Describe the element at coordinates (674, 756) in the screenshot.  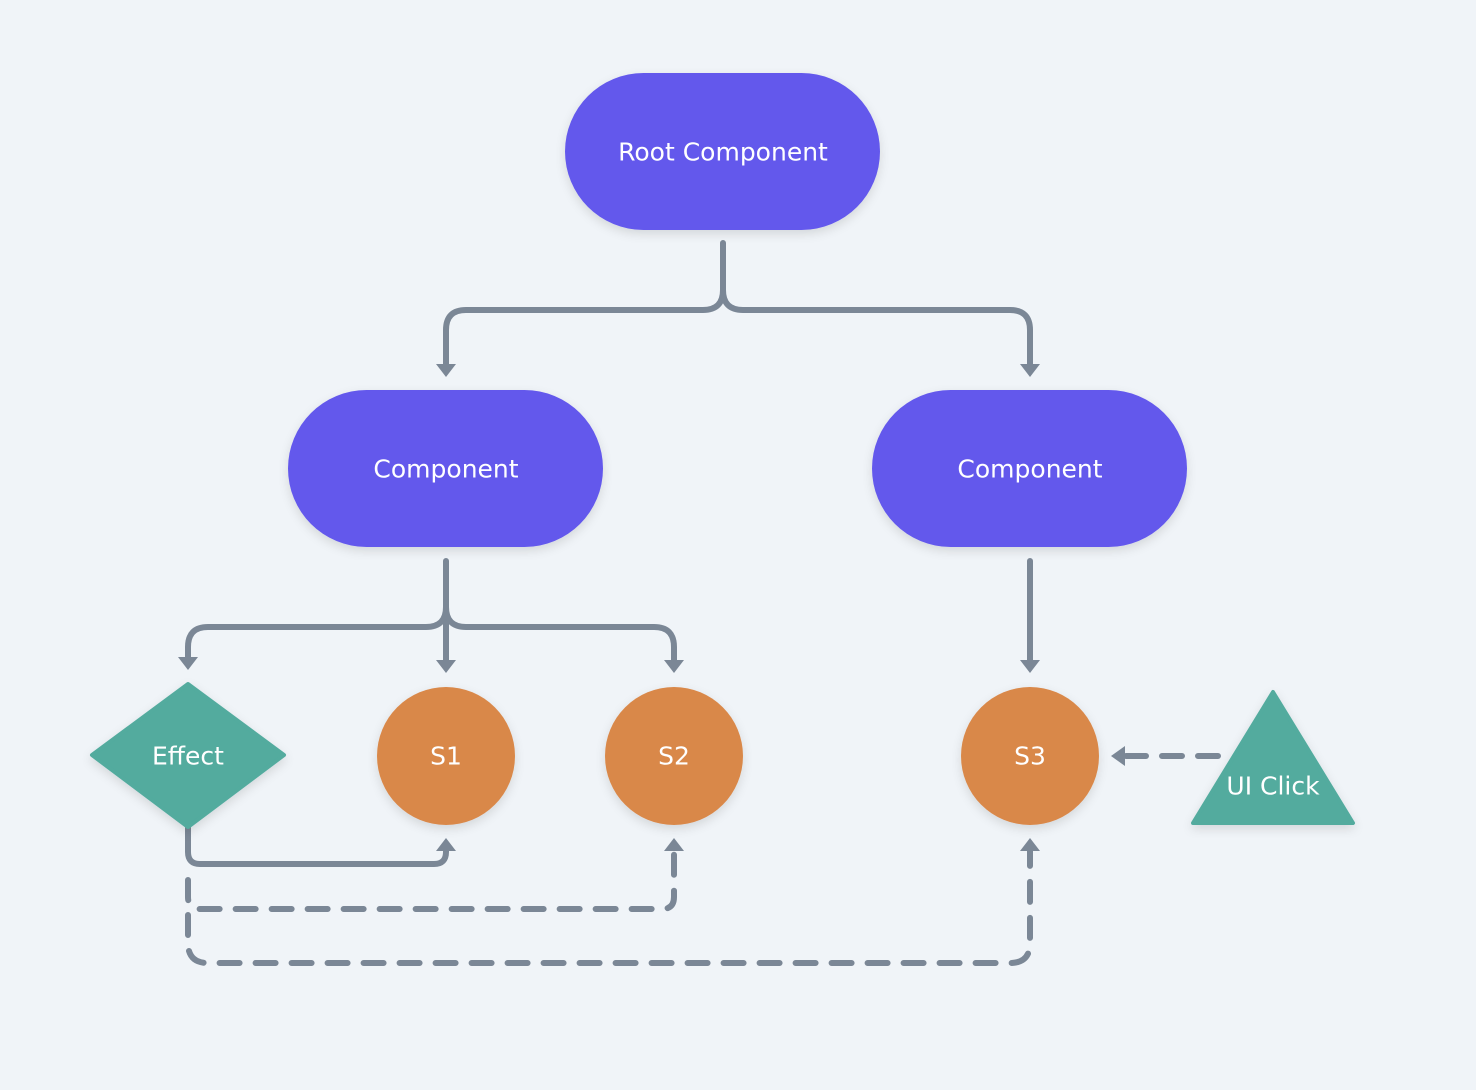
I see `node-s2-label: S2` at that location.